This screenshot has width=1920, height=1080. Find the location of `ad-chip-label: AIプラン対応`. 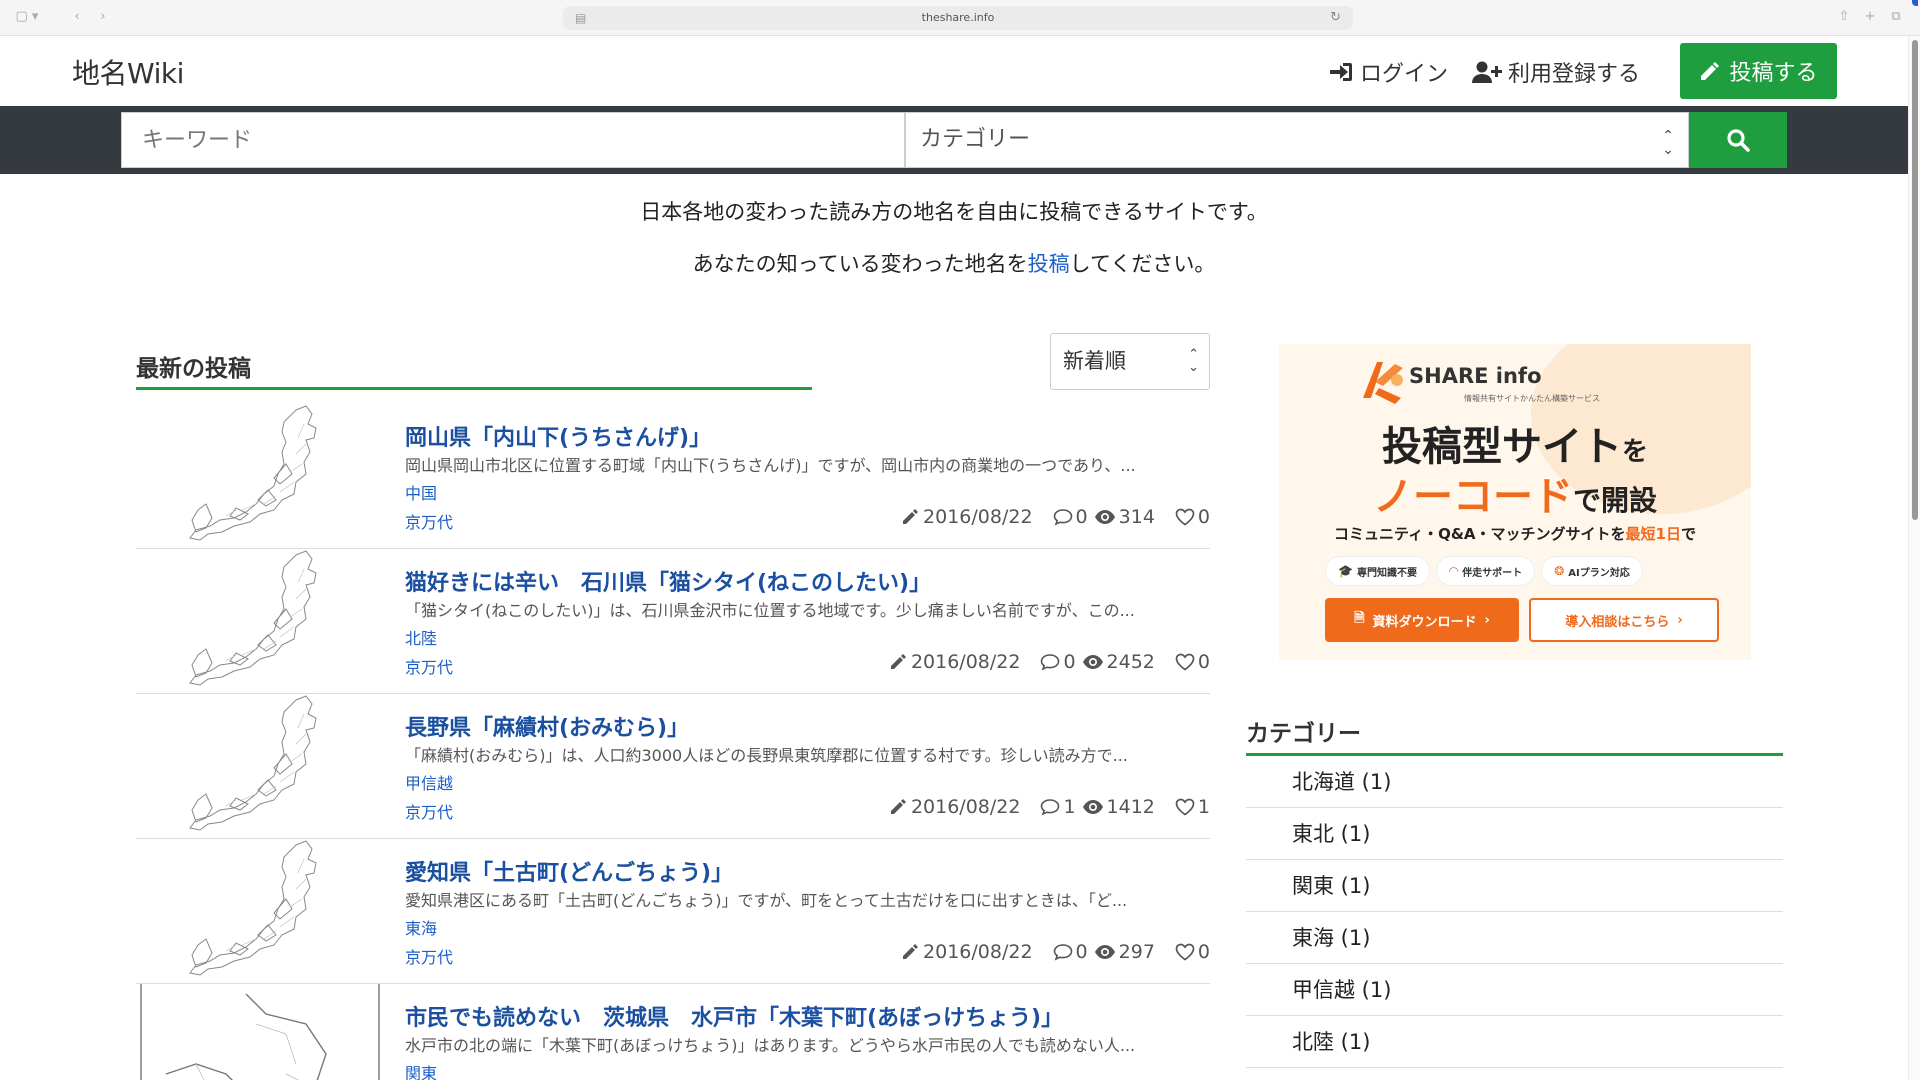

ad-chip-label: AIプラン対応 is located at coordinates (1599, 573).